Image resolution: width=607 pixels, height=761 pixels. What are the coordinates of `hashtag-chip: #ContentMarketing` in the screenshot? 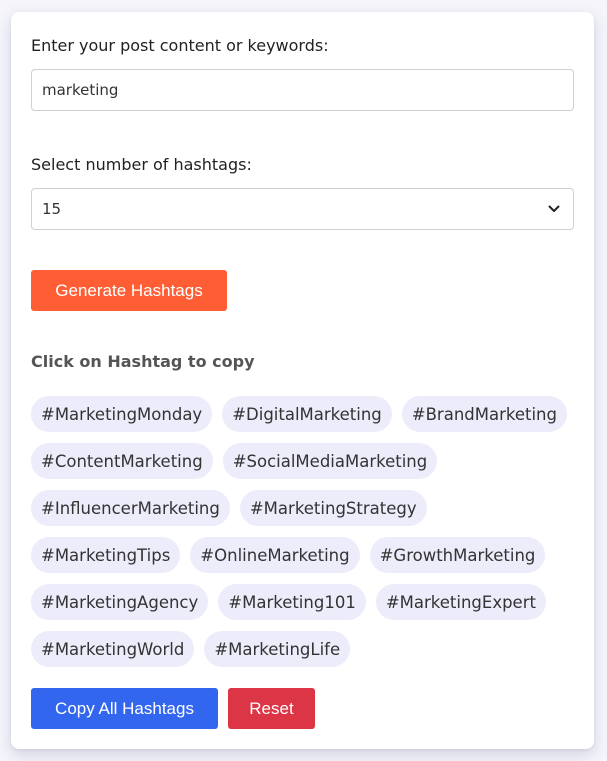 It's located at (122, 461).